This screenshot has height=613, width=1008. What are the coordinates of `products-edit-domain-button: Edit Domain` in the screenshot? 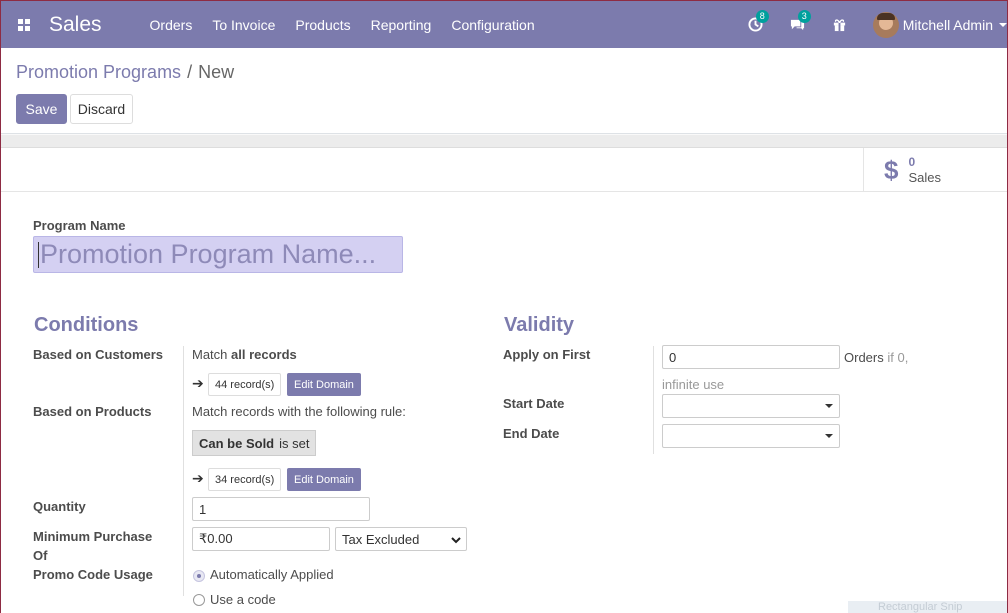 It's located at (324, 479).